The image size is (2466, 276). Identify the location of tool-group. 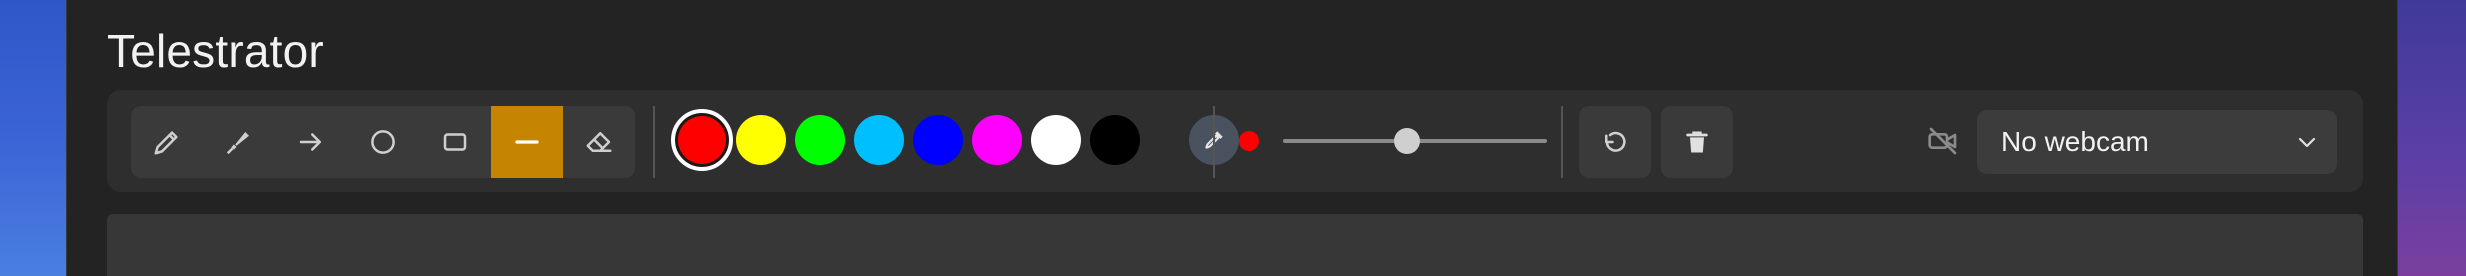
(383, 142).